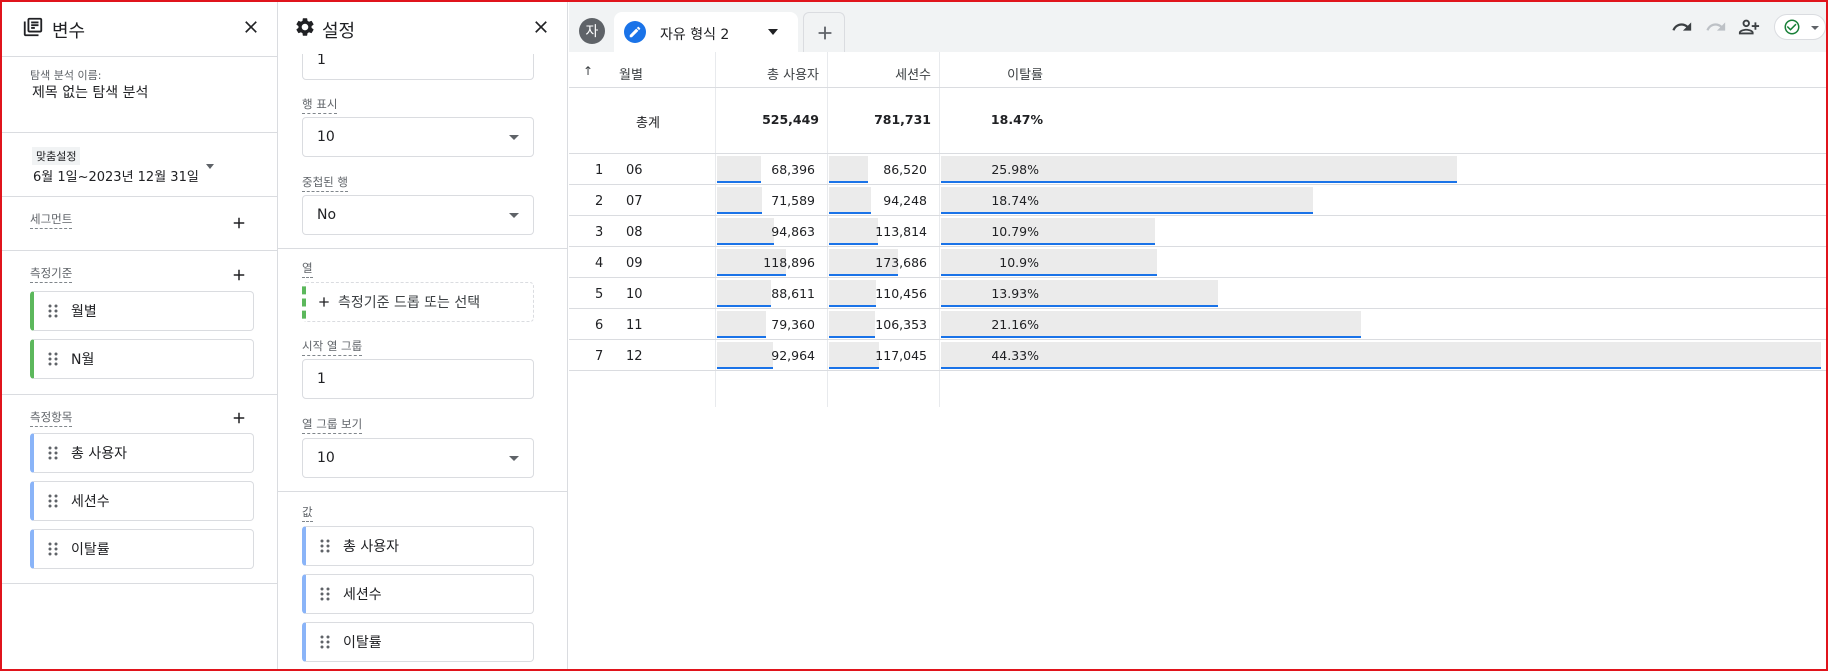 This screenshot has width=1828, height=671. I want to click on table-row: 2 07 71,589 94,248 18.74%, so click(1197, 200).